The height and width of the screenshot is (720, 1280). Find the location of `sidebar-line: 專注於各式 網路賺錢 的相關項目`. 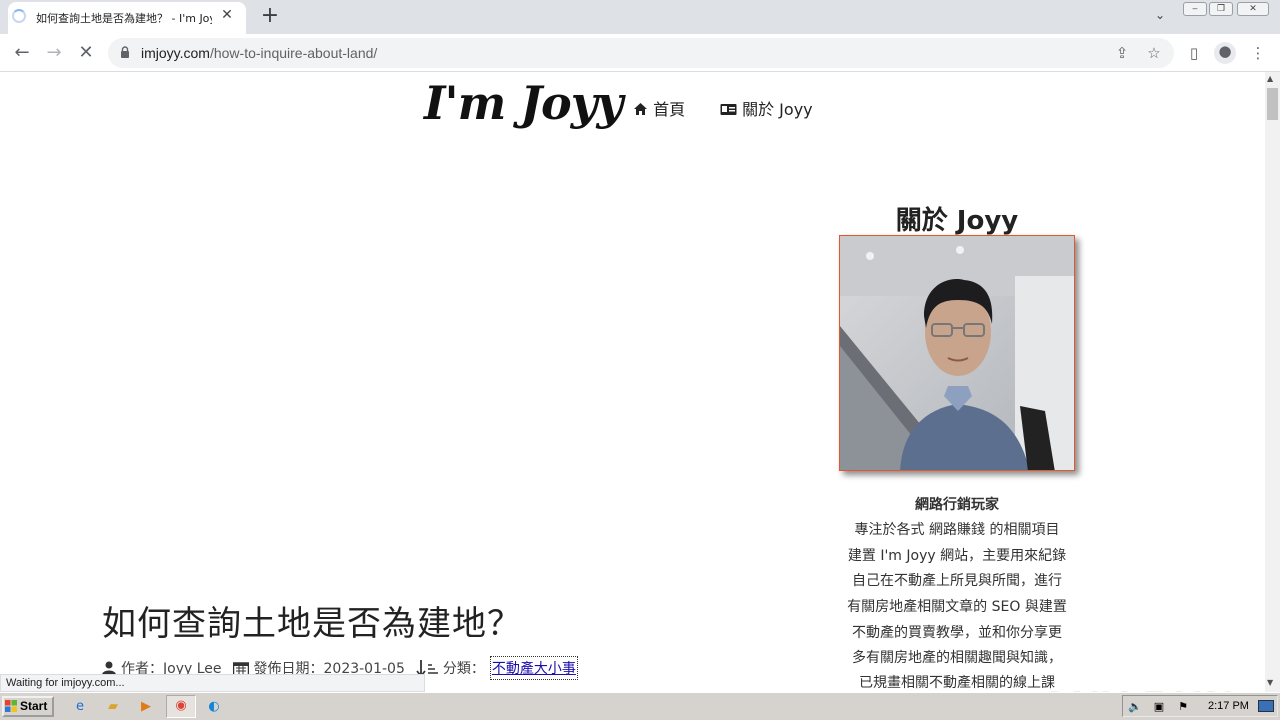

sidebar-line: 專注於各式 網路賺錢 的相關項目 is located at coordinates (957, 530).